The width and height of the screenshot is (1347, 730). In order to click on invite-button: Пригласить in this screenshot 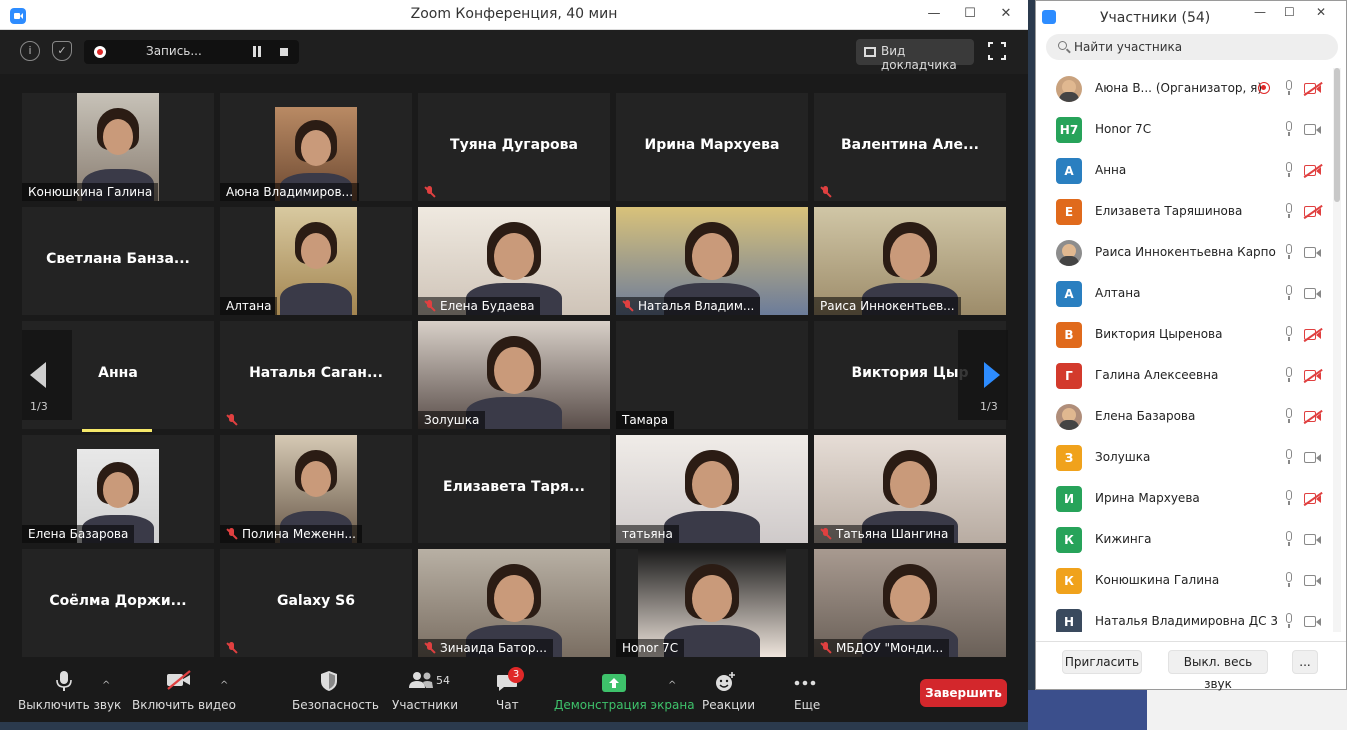, I will do `click(1102, 662)`.